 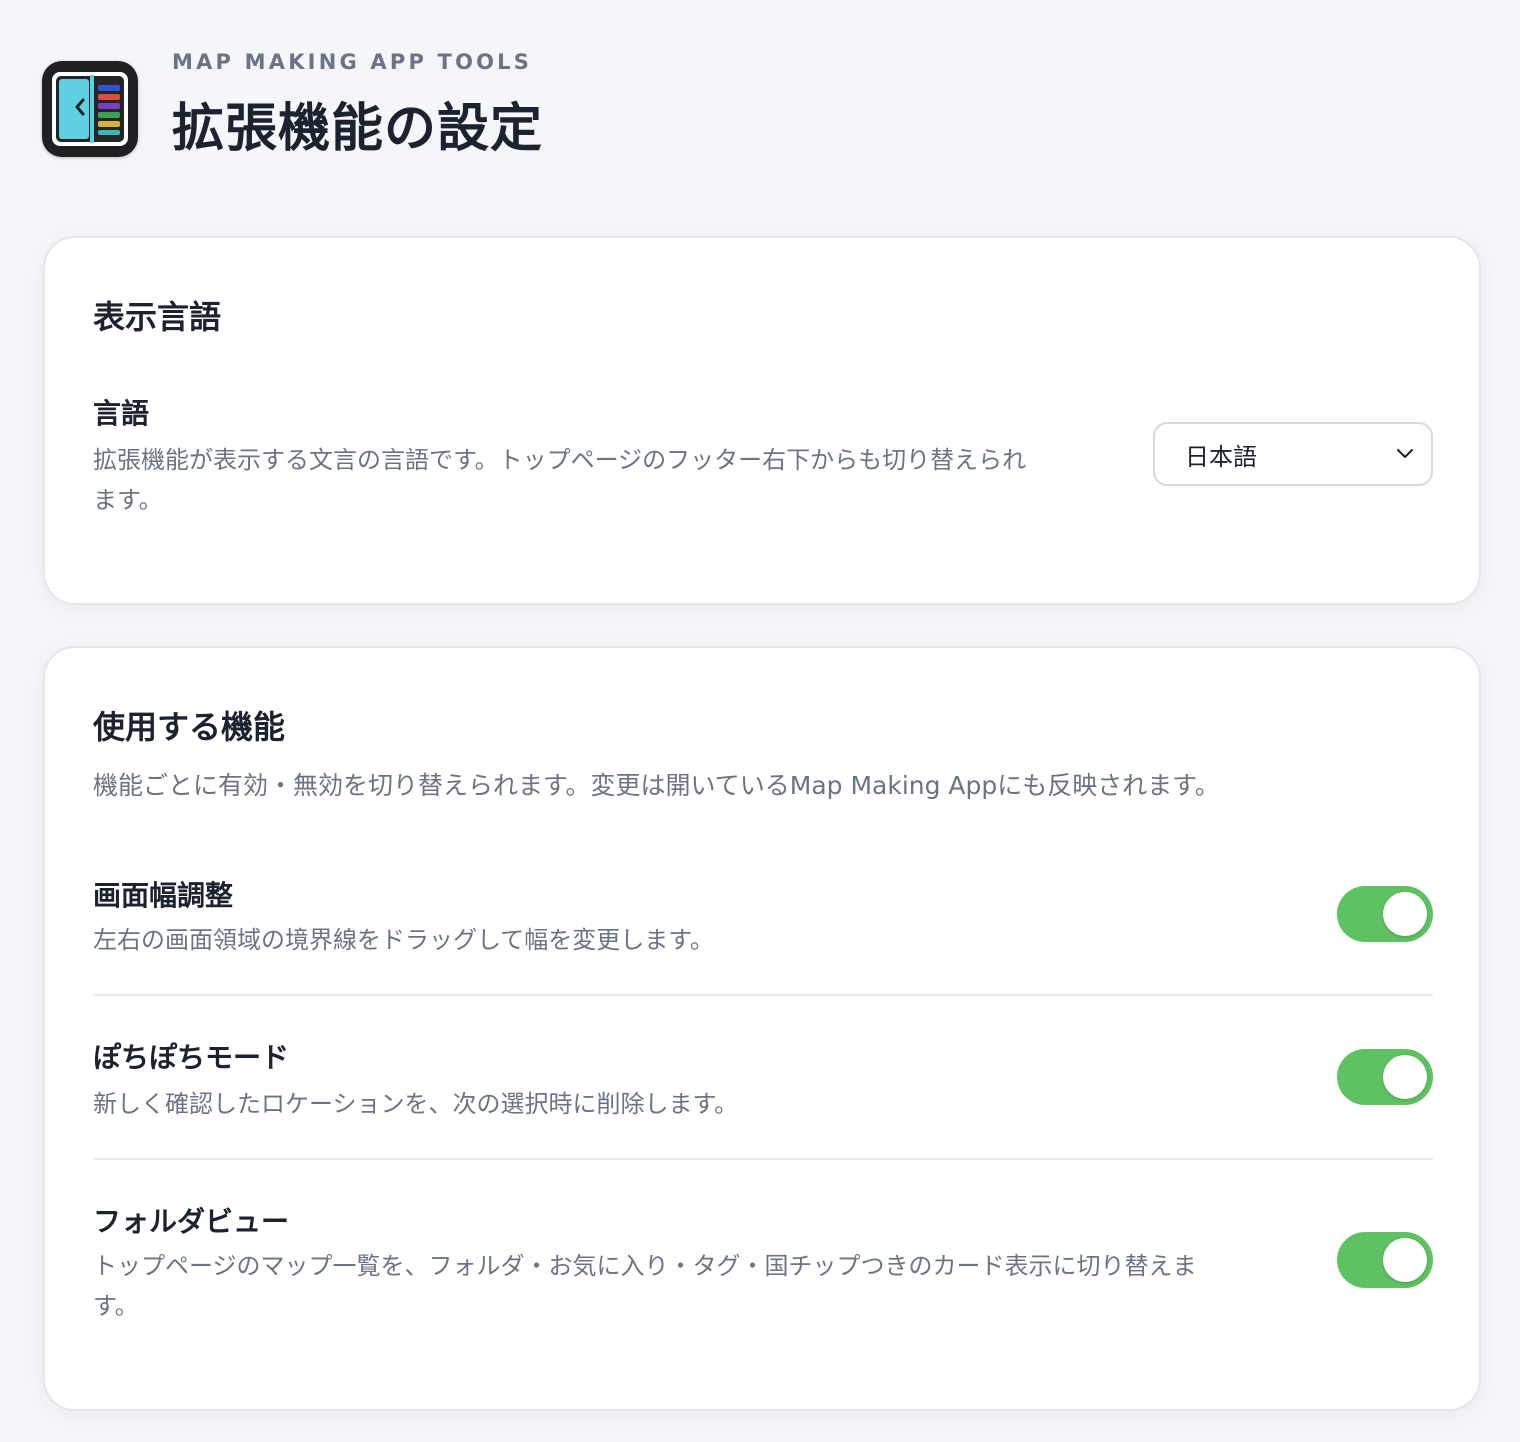 What do you see at coordinates (163, 895) in the screenshot?
I see `feature-title-width-adjust: 画面幅調整` at bounding box center [163, 895].